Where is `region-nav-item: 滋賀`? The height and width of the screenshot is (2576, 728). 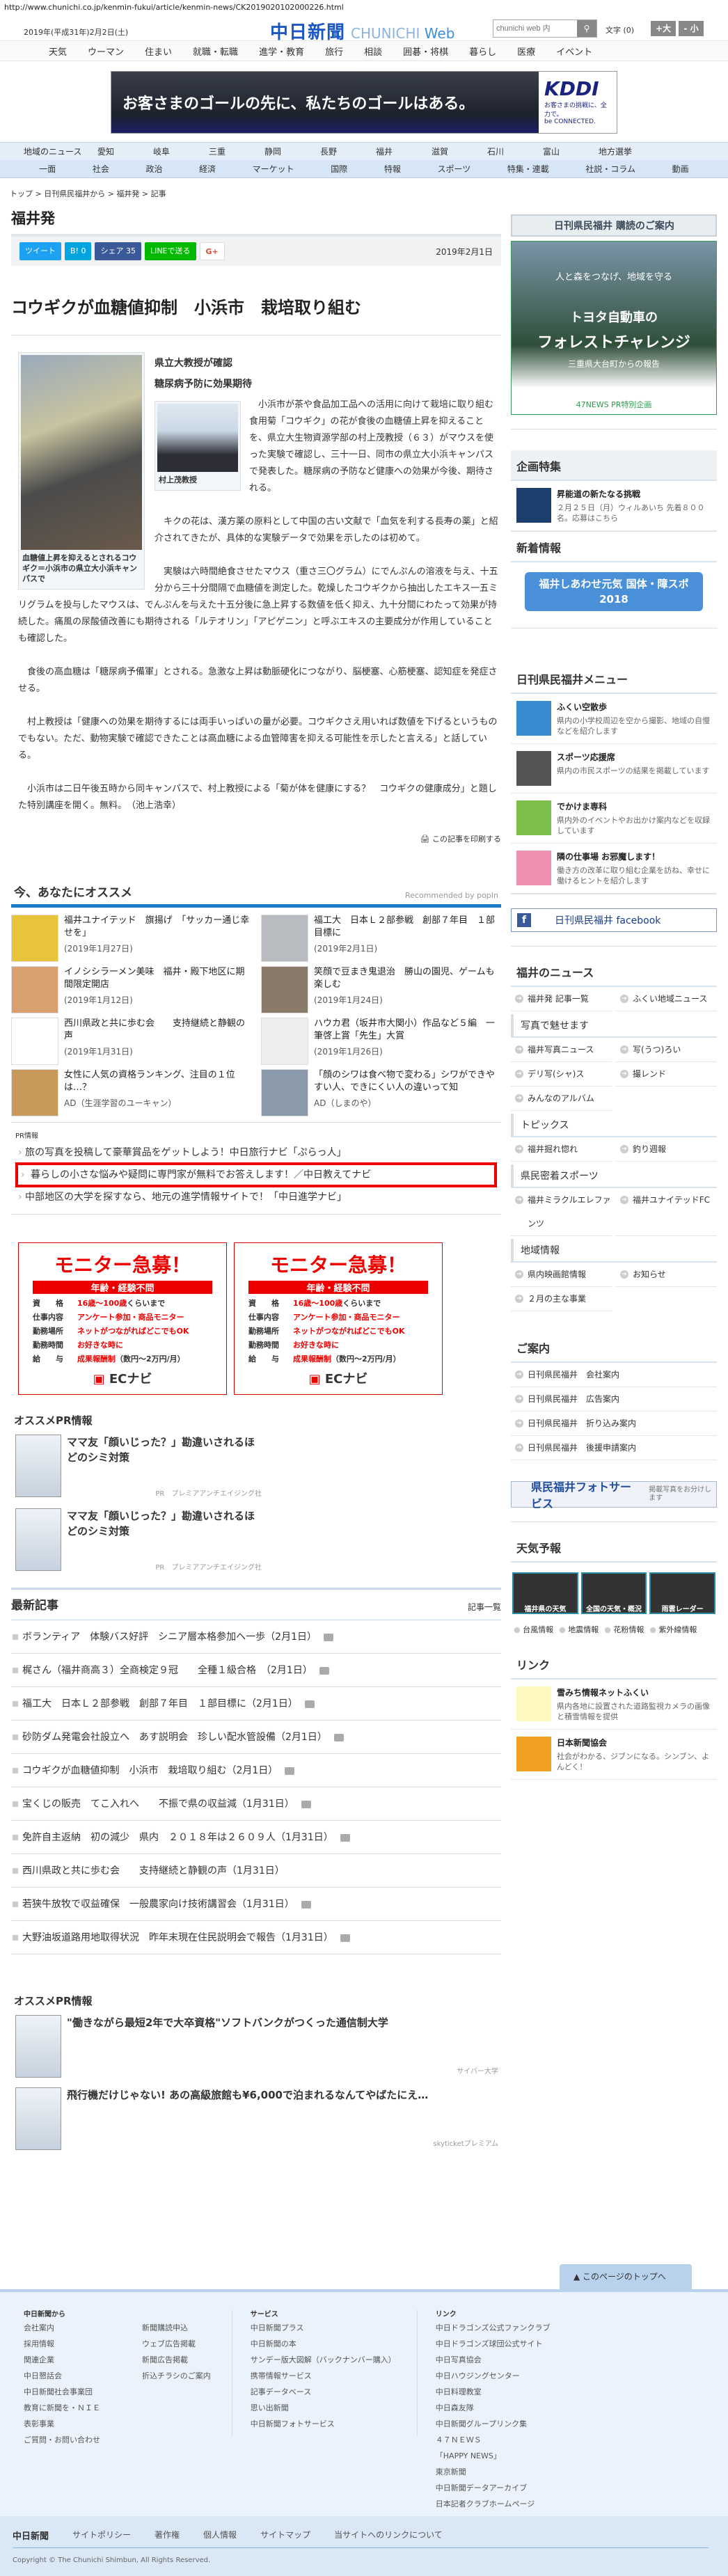
region-nav-item: 滋賀 is located at coordinates (460, 151).